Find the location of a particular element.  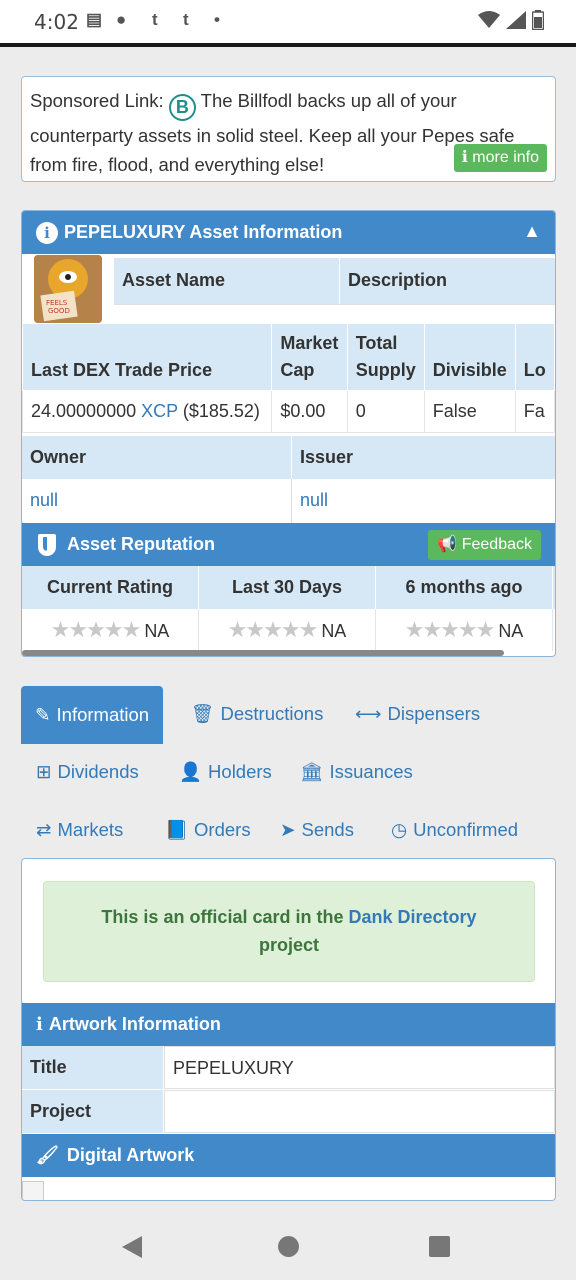

billfodl-logo-icon: B is located at coordinates (182, 107).